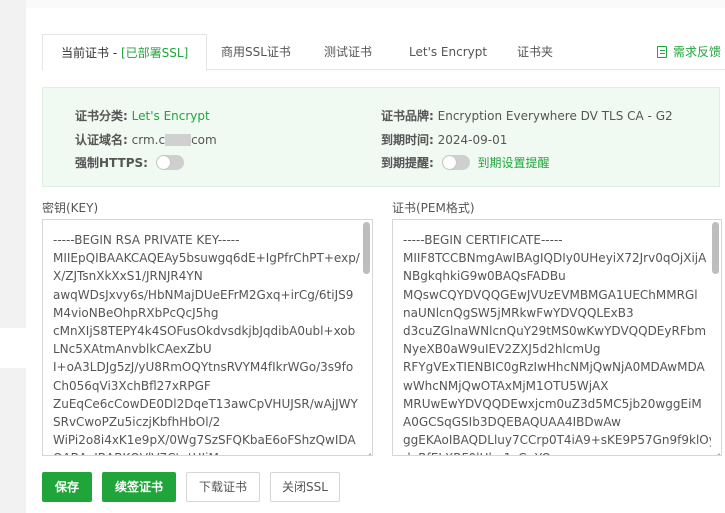  I want to click on domain-suffix: com, so click(204, 140).